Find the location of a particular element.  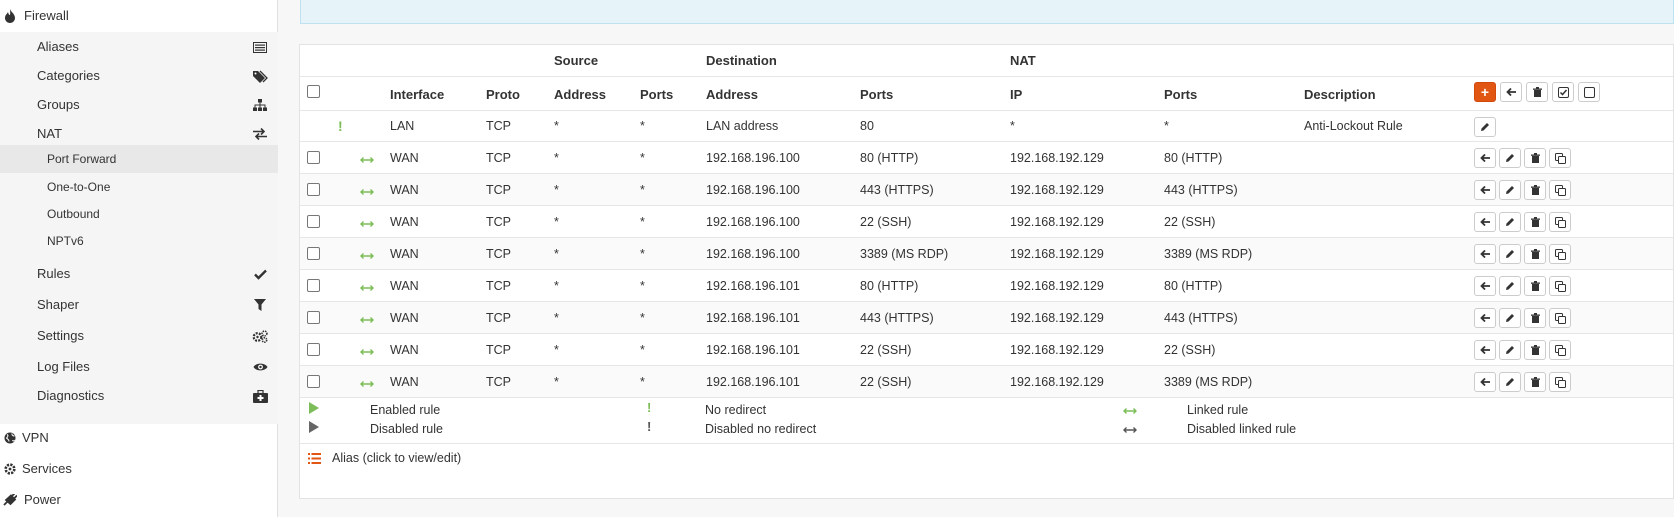

sidebar-item-services: Services is located at coordinates (139, 468).